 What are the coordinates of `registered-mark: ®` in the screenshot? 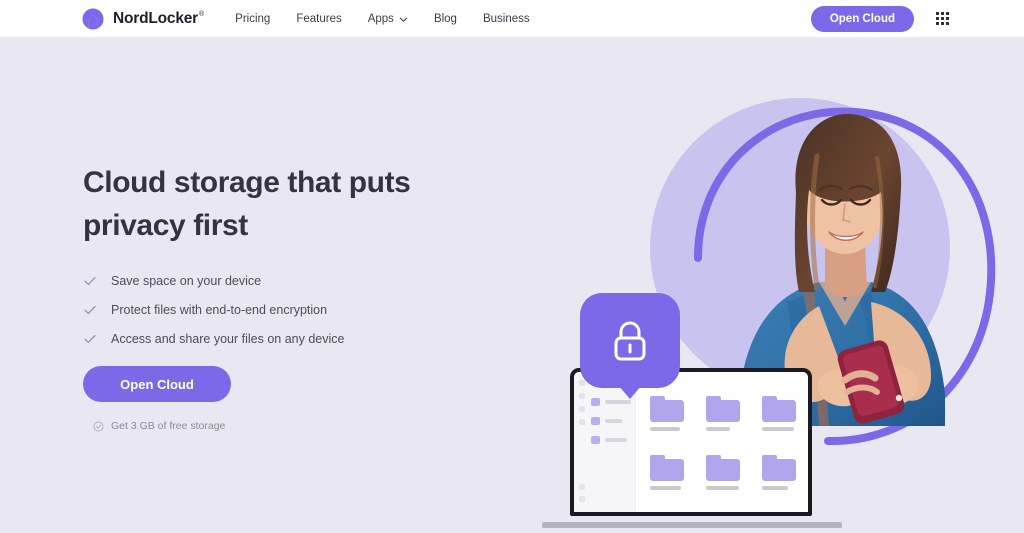 It's located at (202, 14).